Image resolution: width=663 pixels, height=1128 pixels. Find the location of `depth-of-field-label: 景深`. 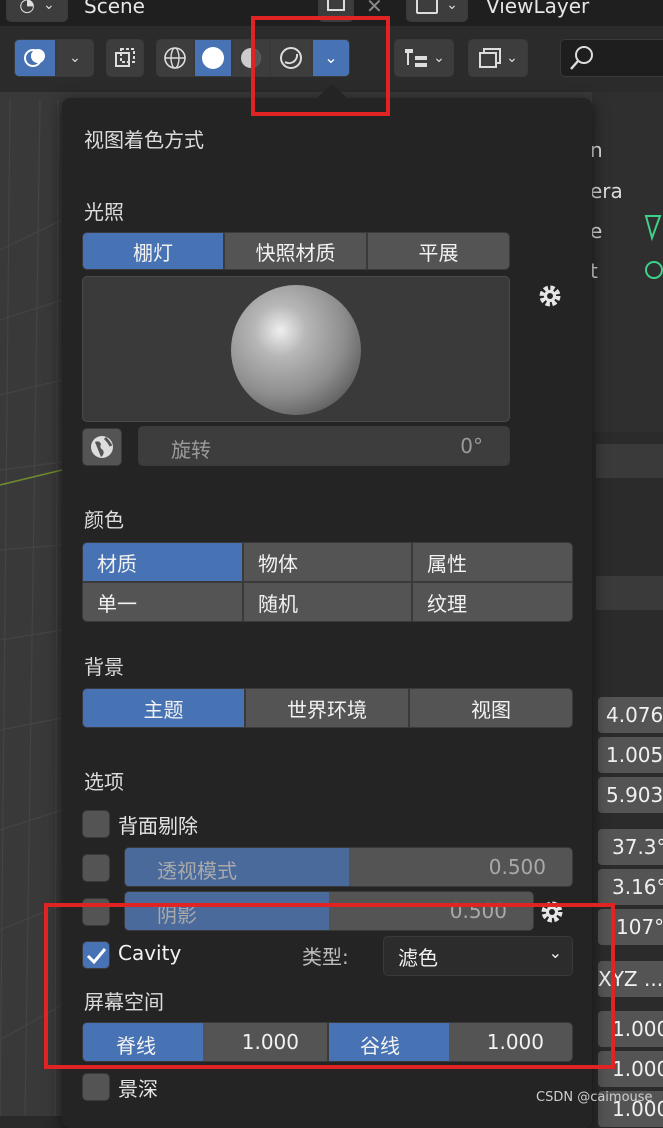

depth-of-field-label: 景深 is located at coordinates (138, 1089).